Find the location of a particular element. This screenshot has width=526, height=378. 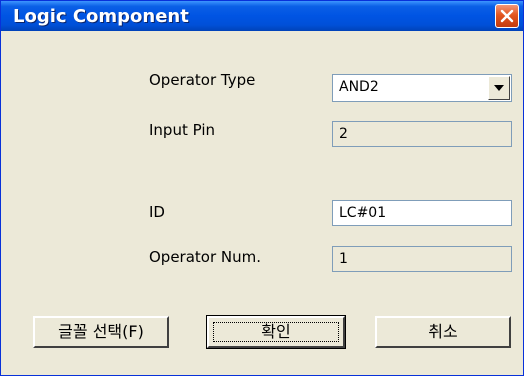

operator-num-field: 1 is located at coordinates (422, 259).